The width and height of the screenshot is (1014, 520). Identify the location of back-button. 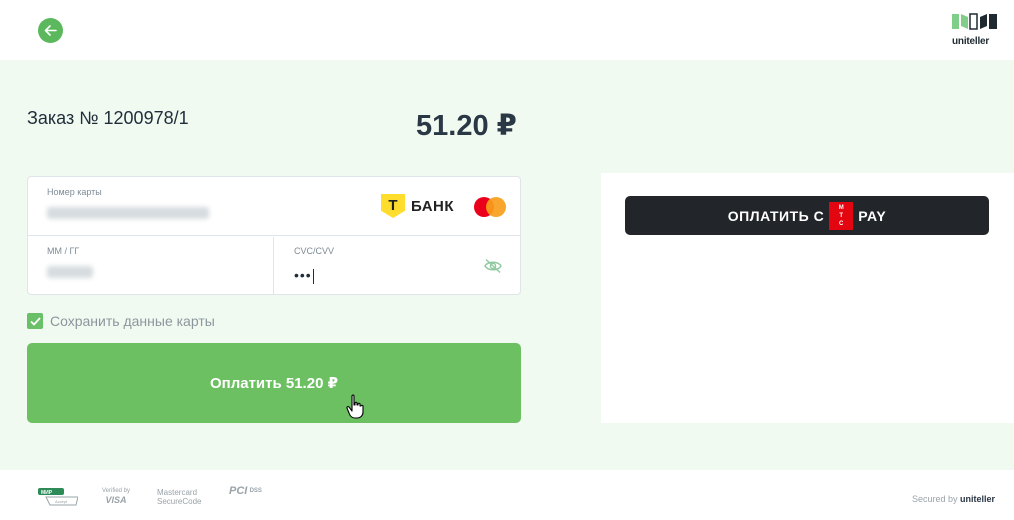
(50, 30).